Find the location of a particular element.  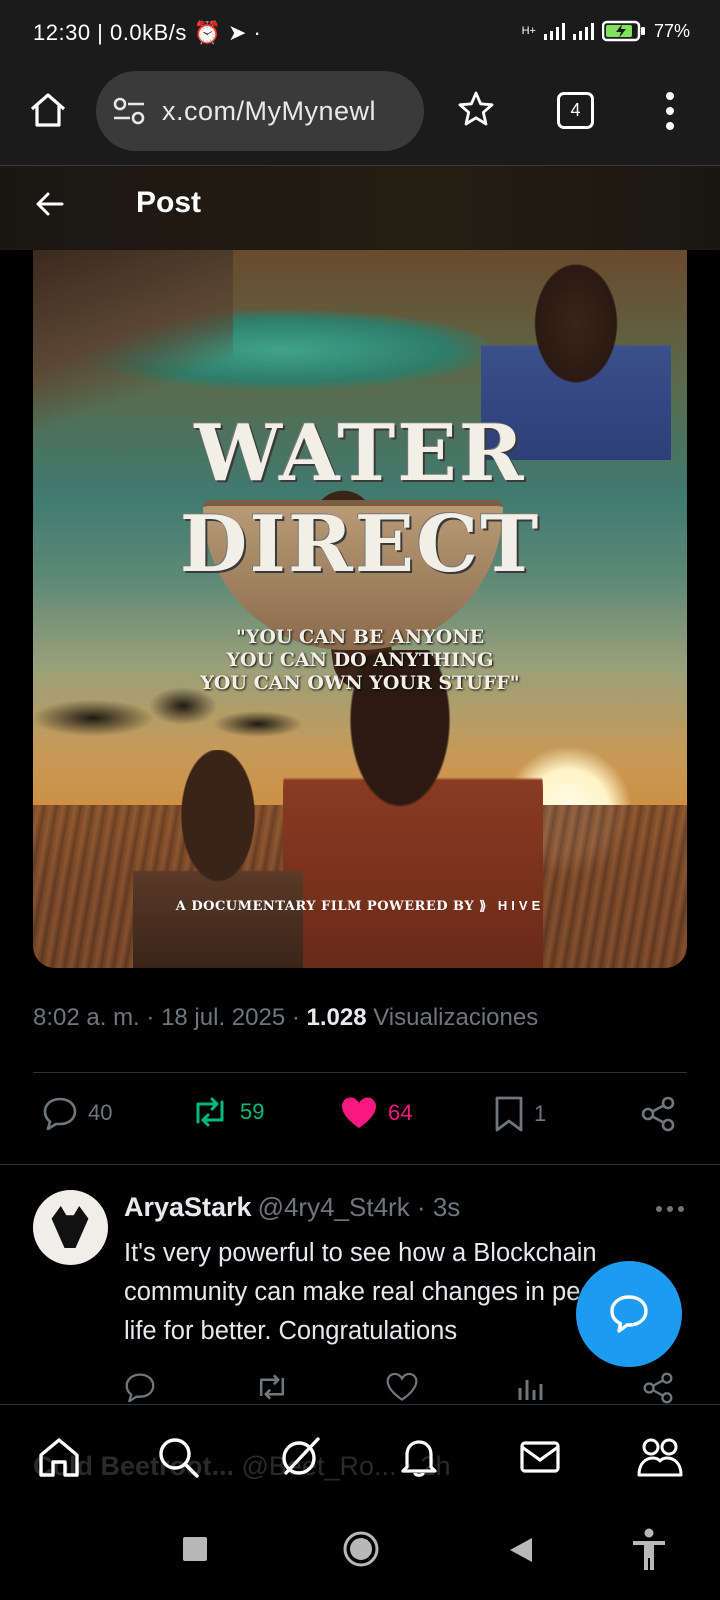

url-text: x.com/MyMynewl is located at coordinates (269, 111).